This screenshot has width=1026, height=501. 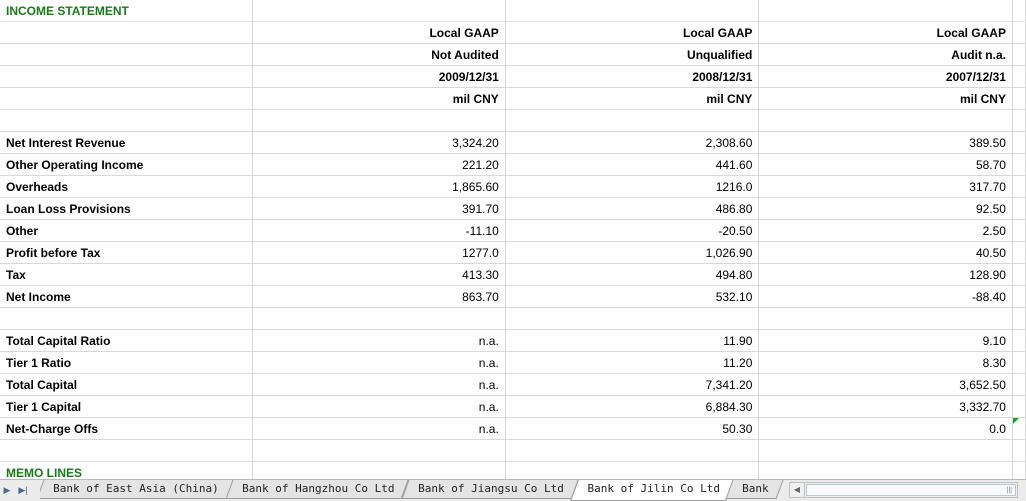 What do you see at coordinates (127, 208) in the screenshot?
I see `row-label: Loan Loss Provisions` at bounding box center [127, 208].